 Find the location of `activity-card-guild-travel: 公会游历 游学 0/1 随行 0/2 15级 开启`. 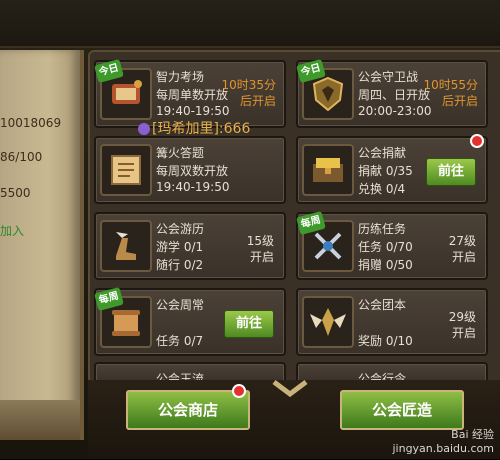

activity-card-guild-travel: 公会游历 游学 0/1 随行 0/2 15级 开启 is located at coordinates (190, 246).